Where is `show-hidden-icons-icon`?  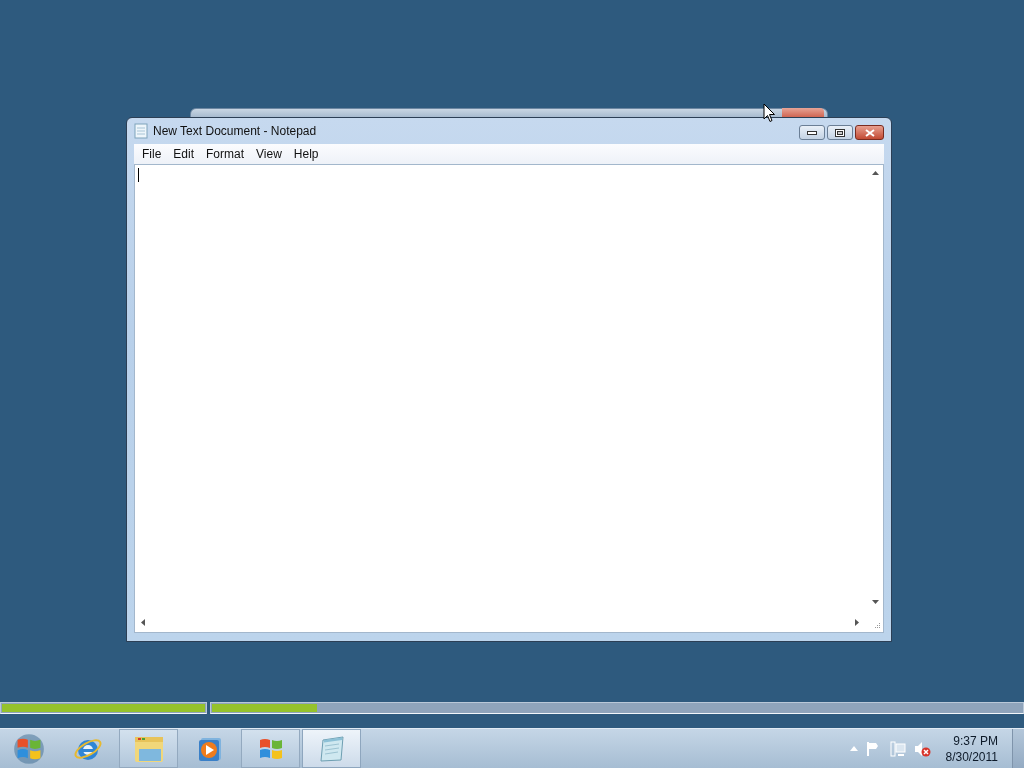
show-hidden-icons-icon is located at coordinates (853, 748).